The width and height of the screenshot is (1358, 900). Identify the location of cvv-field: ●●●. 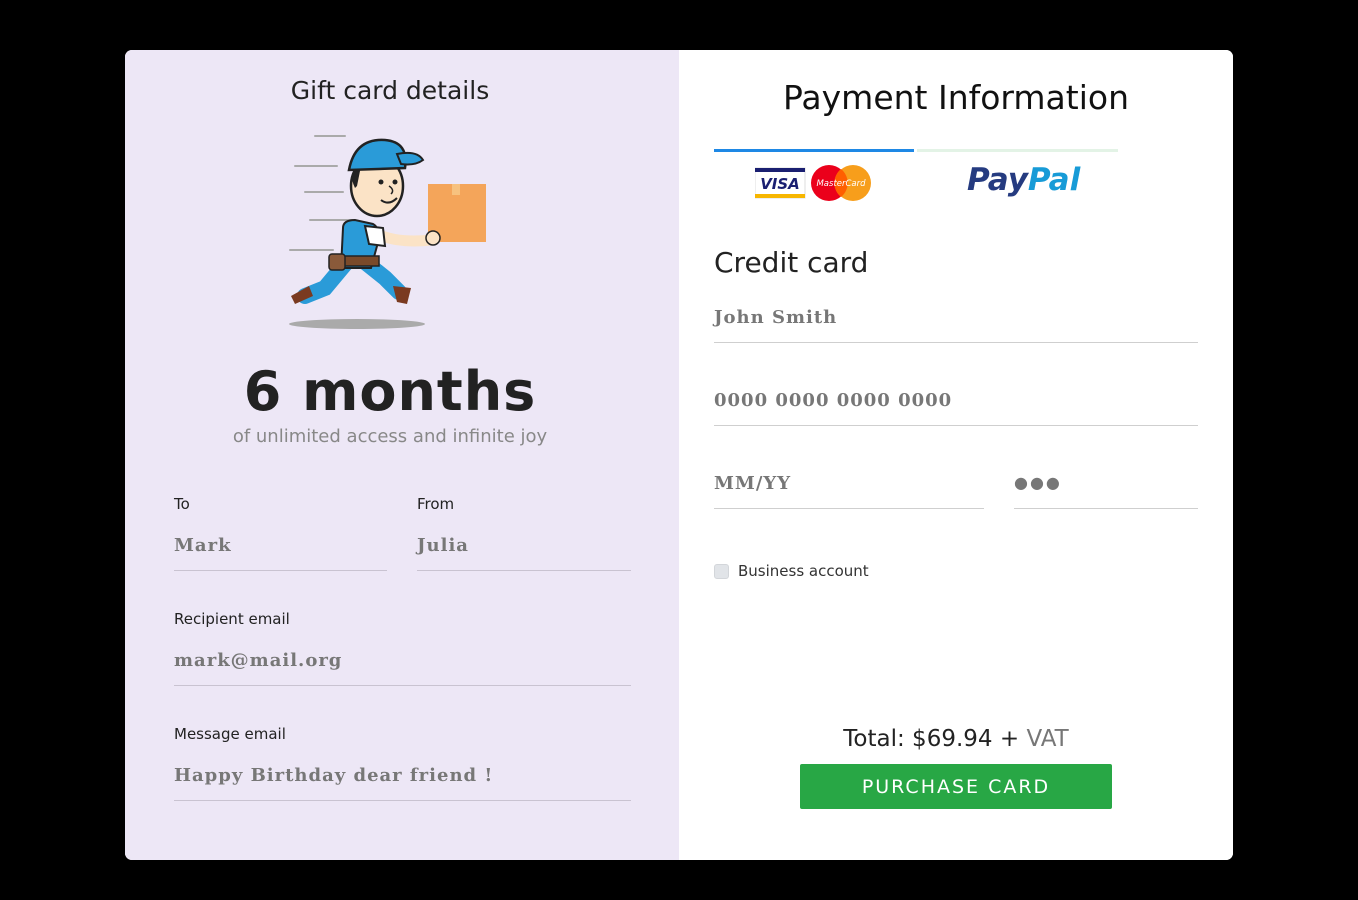
(1038, 482).